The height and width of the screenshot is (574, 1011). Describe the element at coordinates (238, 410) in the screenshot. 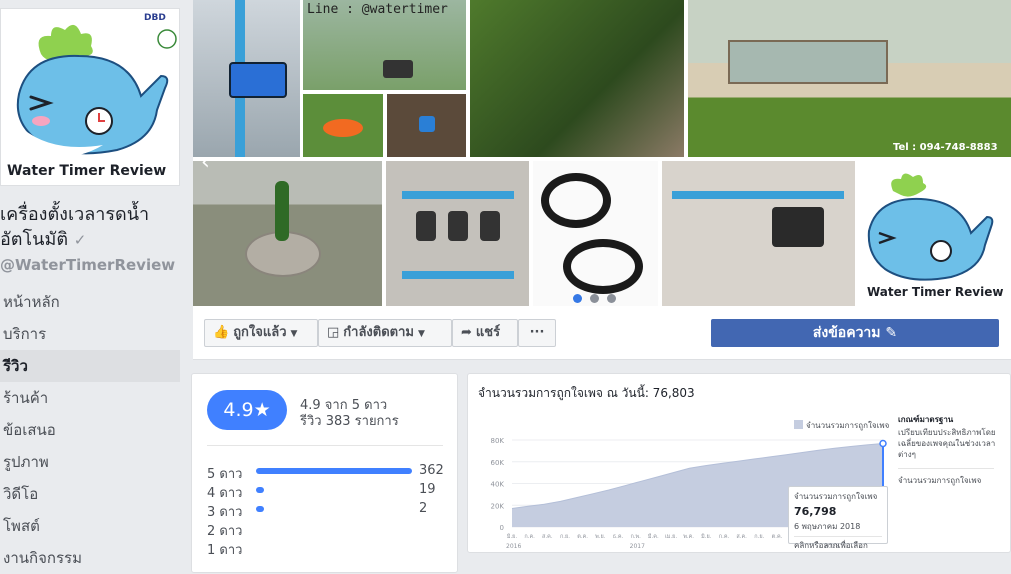

I see `rating-score: 4.9` at that location.